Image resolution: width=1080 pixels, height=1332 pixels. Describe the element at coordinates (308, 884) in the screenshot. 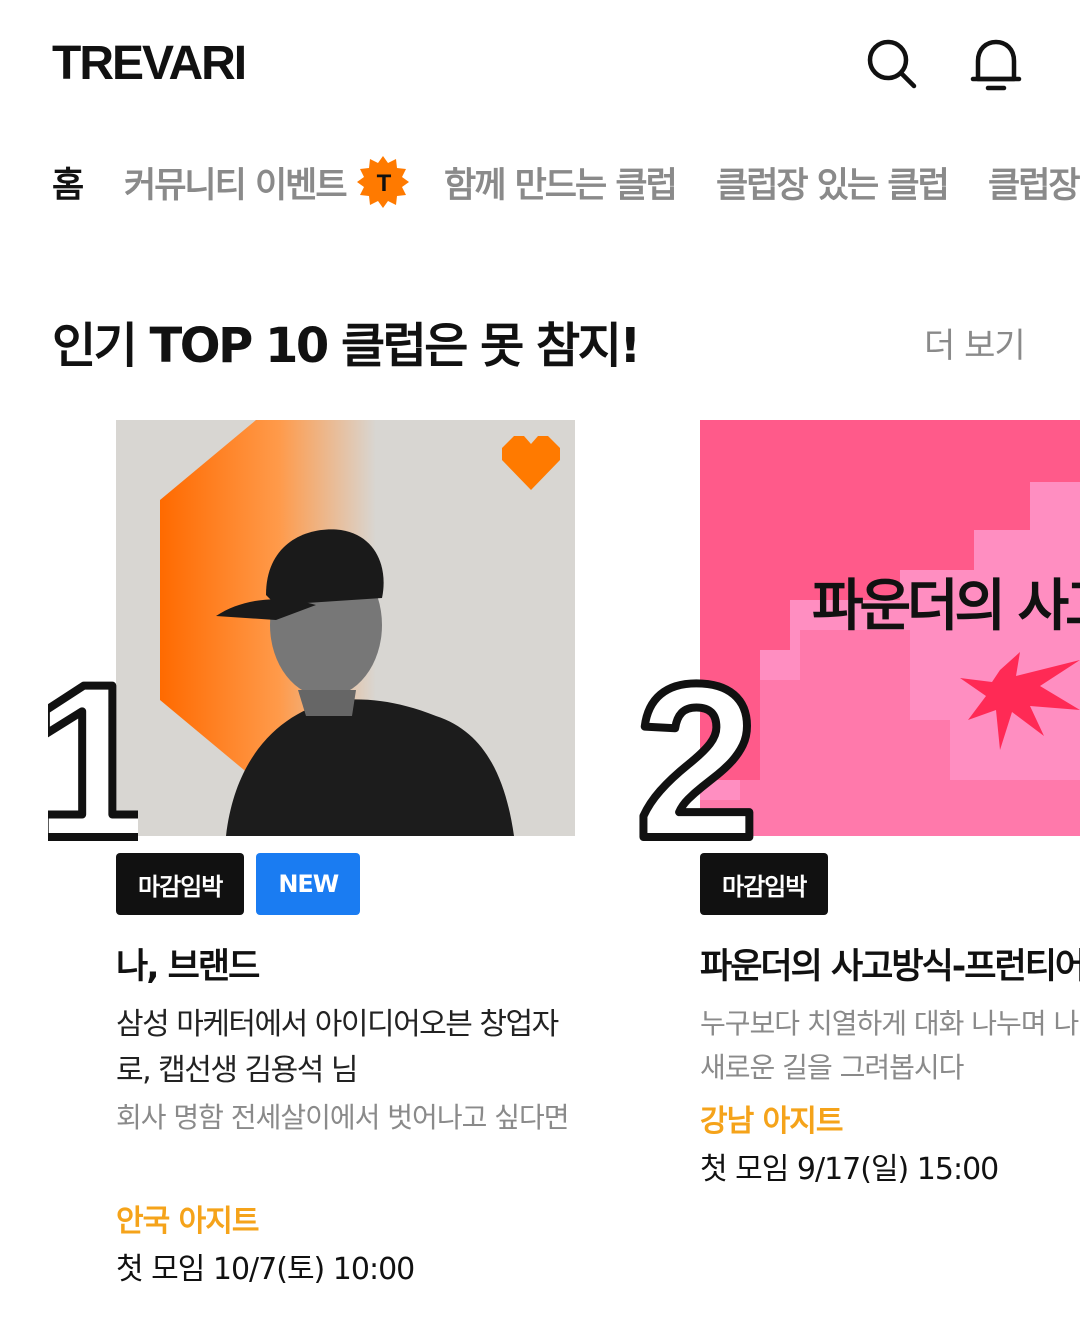

I see `new-badge: NEW` at that location.